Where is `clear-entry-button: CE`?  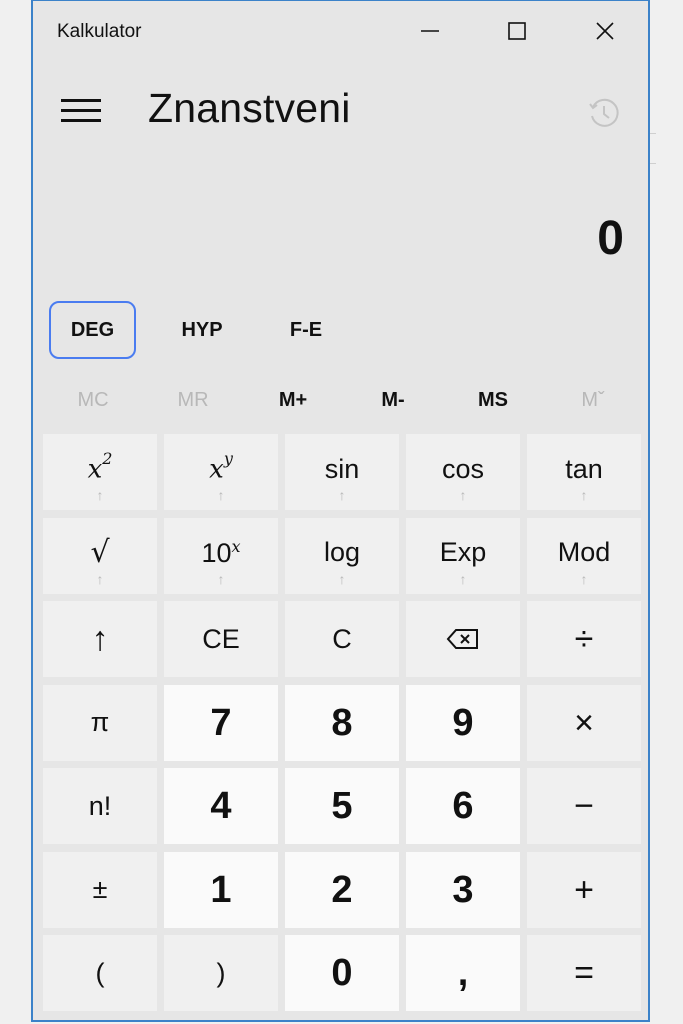 clear-entry-button: CE is located at coordinates (221, 639).